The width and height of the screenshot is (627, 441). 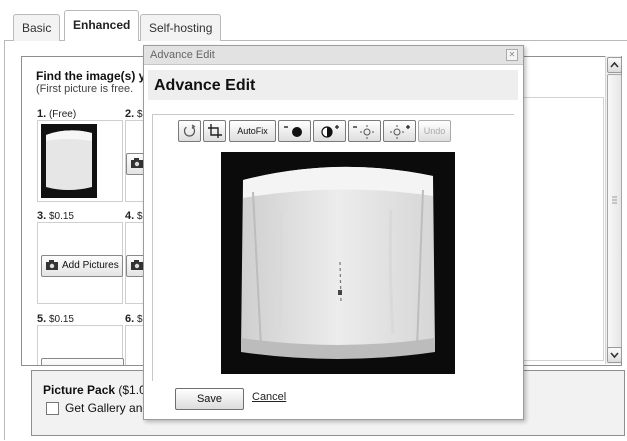 I want to click on add-pictures-label: Add Pictures, so click(x=90, y=265).